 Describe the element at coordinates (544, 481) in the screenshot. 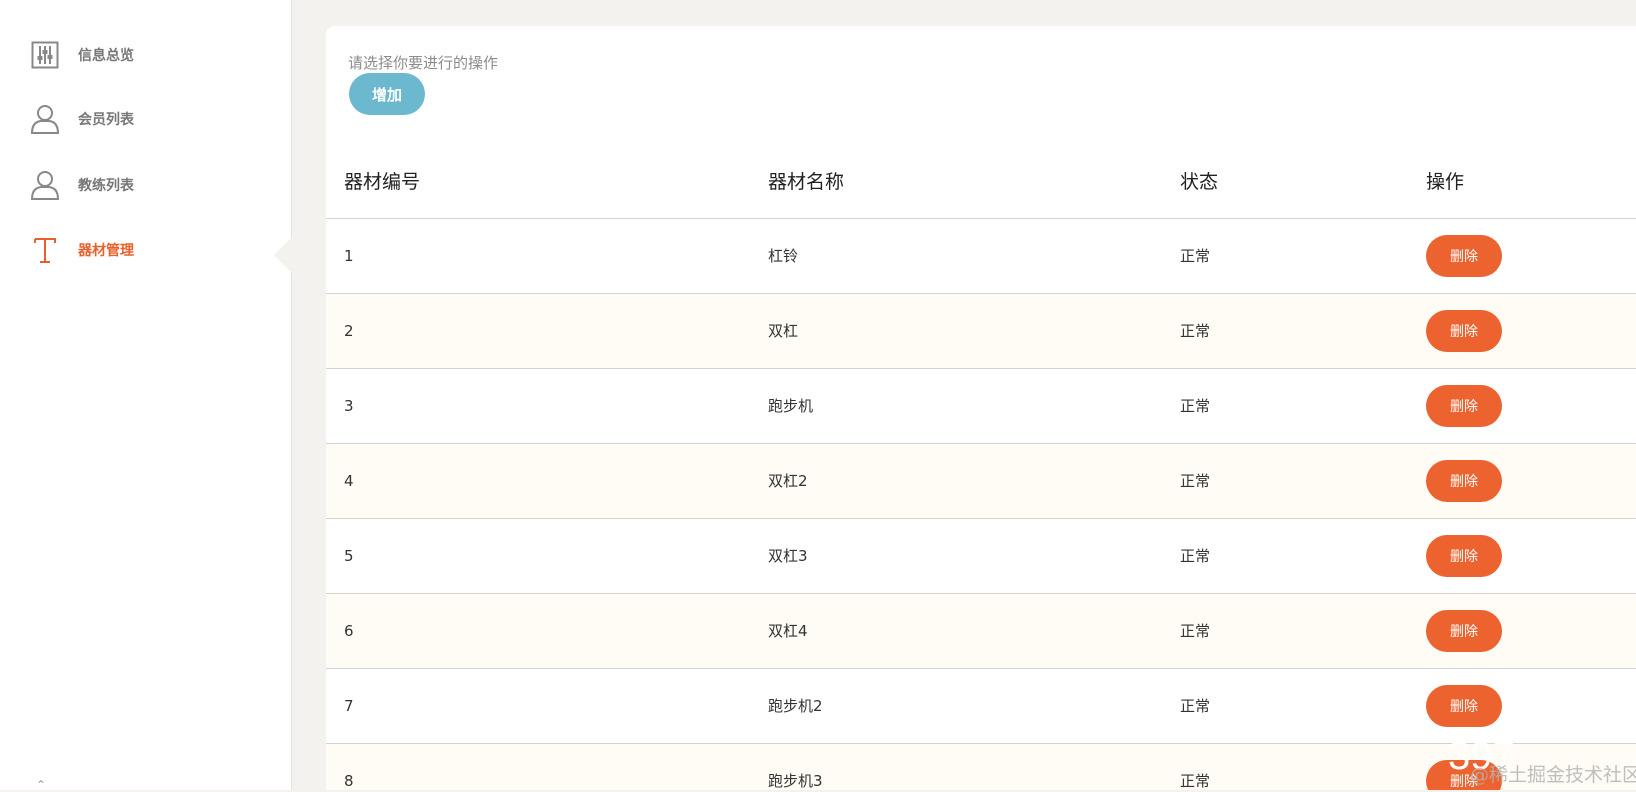

I see `cell-id: 4` at that location.